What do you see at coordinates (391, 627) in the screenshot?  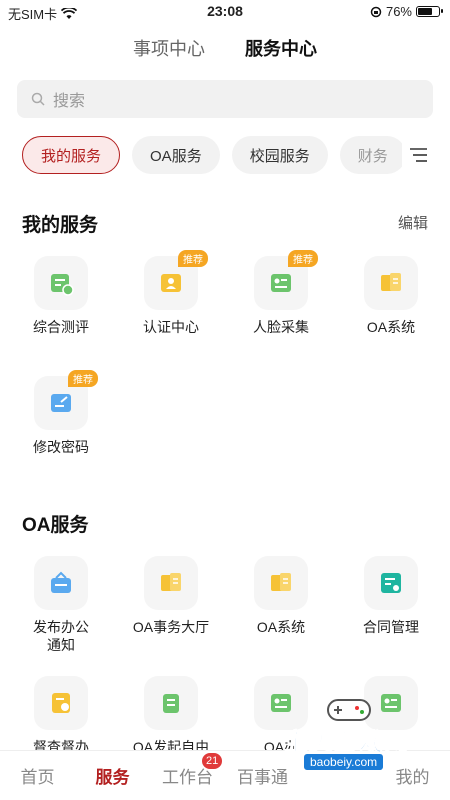 I see `service-label: 合同管理` at bounding box center [391, 627].